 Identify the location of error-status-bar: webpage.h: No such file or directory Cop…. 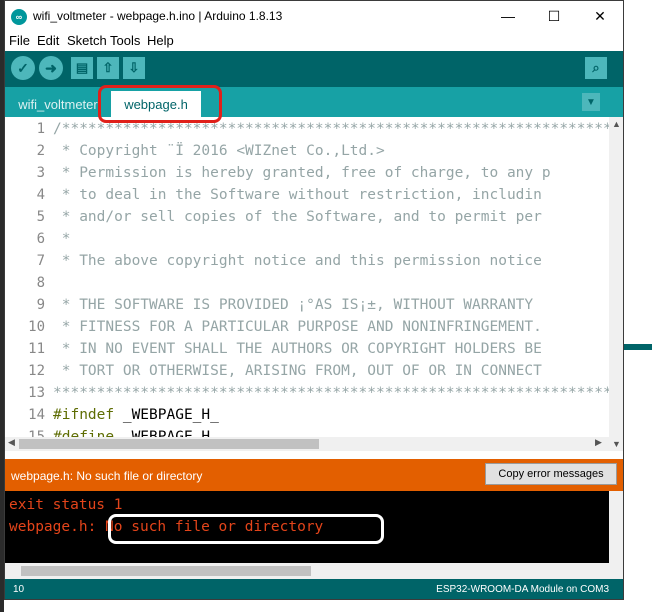
(314, 475).